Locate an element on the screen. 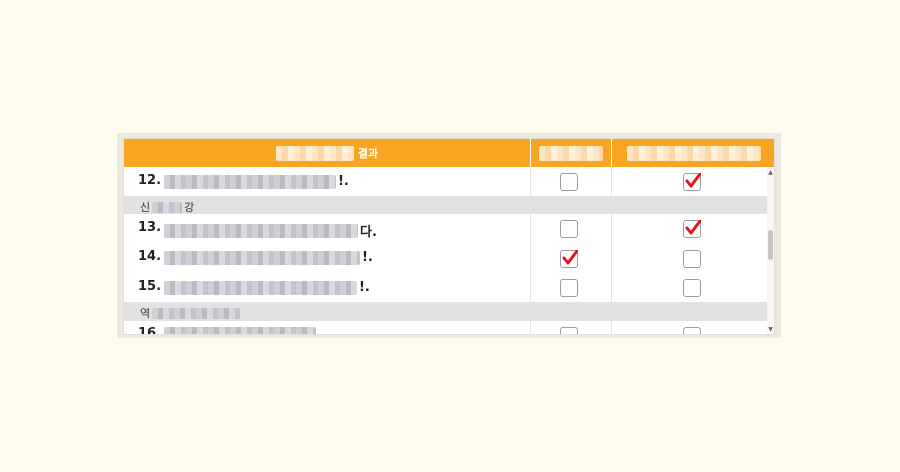 The image size is (900, 472). category-prefix: 신 is located at coordinates (145, 207).